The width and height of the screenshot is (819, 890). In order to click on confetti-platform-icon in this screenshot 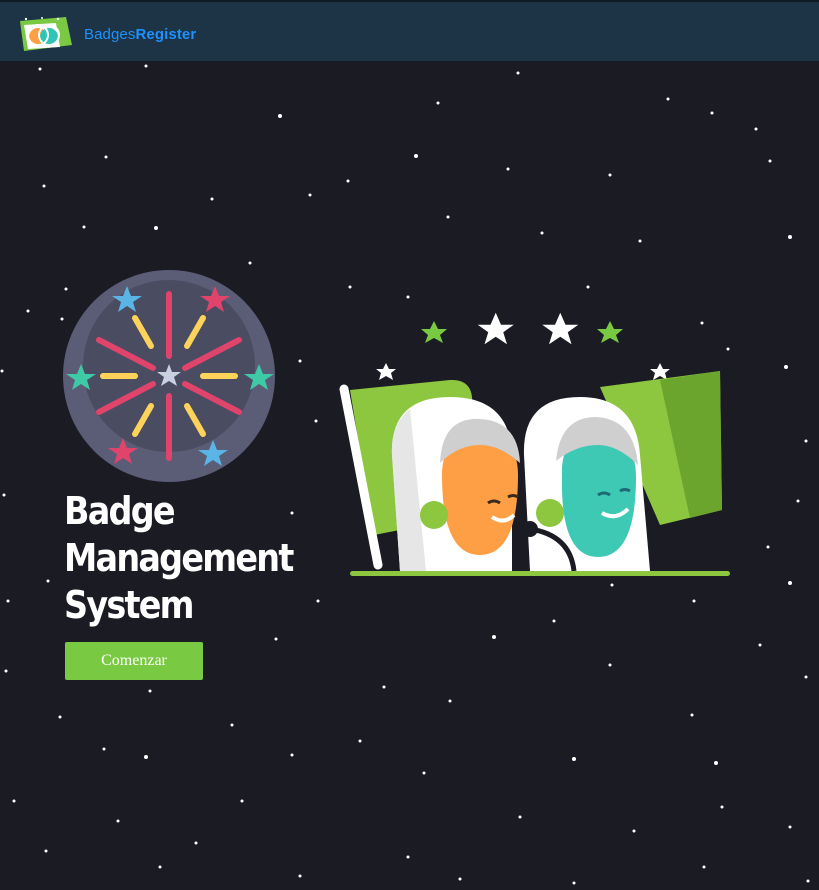, I will do `click(169, 376)`.